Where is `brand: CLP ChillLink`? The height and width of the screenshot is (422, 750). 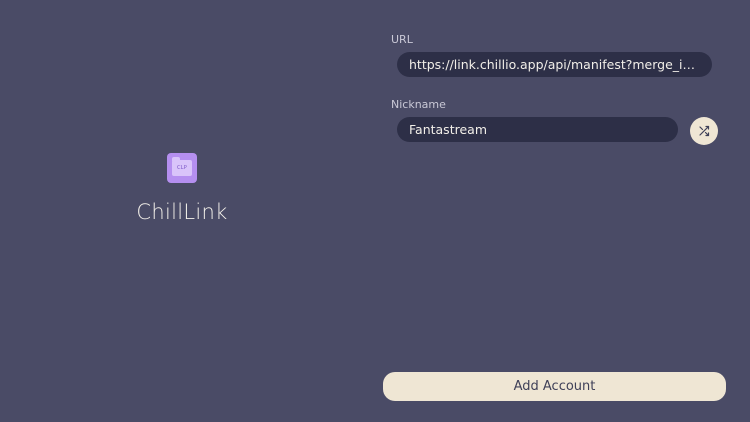
brand: CLP ChillLink is located at coordinates (182, 187).